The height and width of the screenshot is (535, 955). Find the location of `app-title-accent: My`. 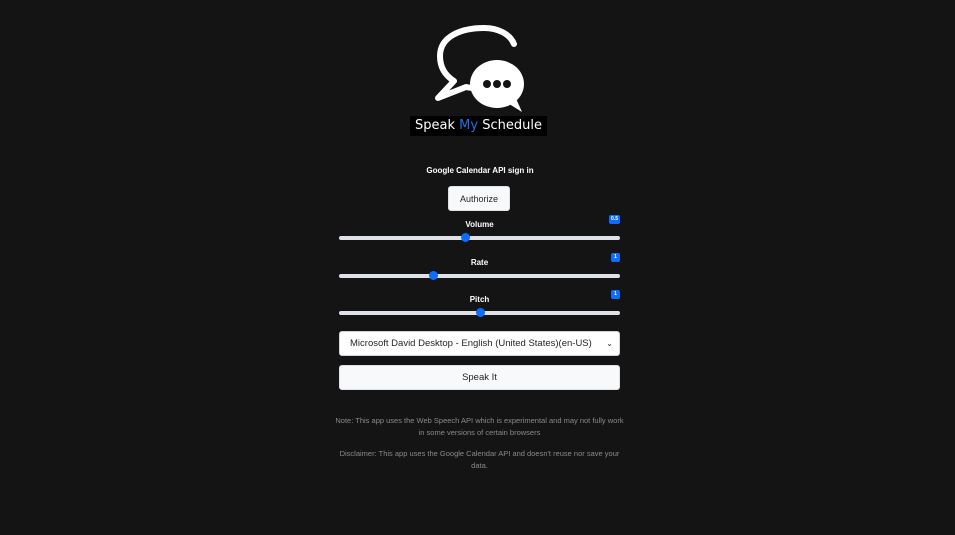

app-title-accent: My is located at coordinates (469, 125).